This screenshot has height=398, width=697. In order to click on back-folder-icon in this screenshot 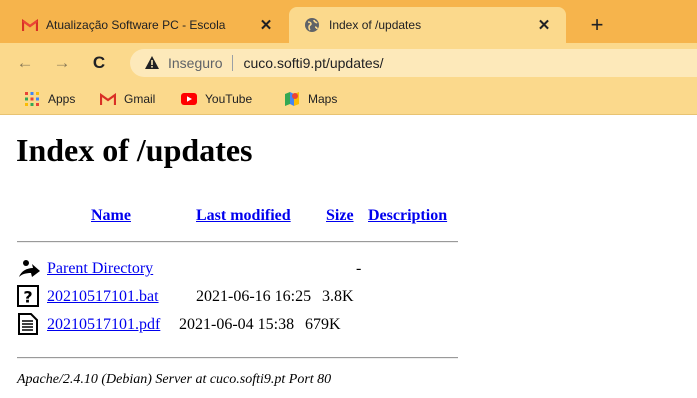, I will do `click(29, 269)`.